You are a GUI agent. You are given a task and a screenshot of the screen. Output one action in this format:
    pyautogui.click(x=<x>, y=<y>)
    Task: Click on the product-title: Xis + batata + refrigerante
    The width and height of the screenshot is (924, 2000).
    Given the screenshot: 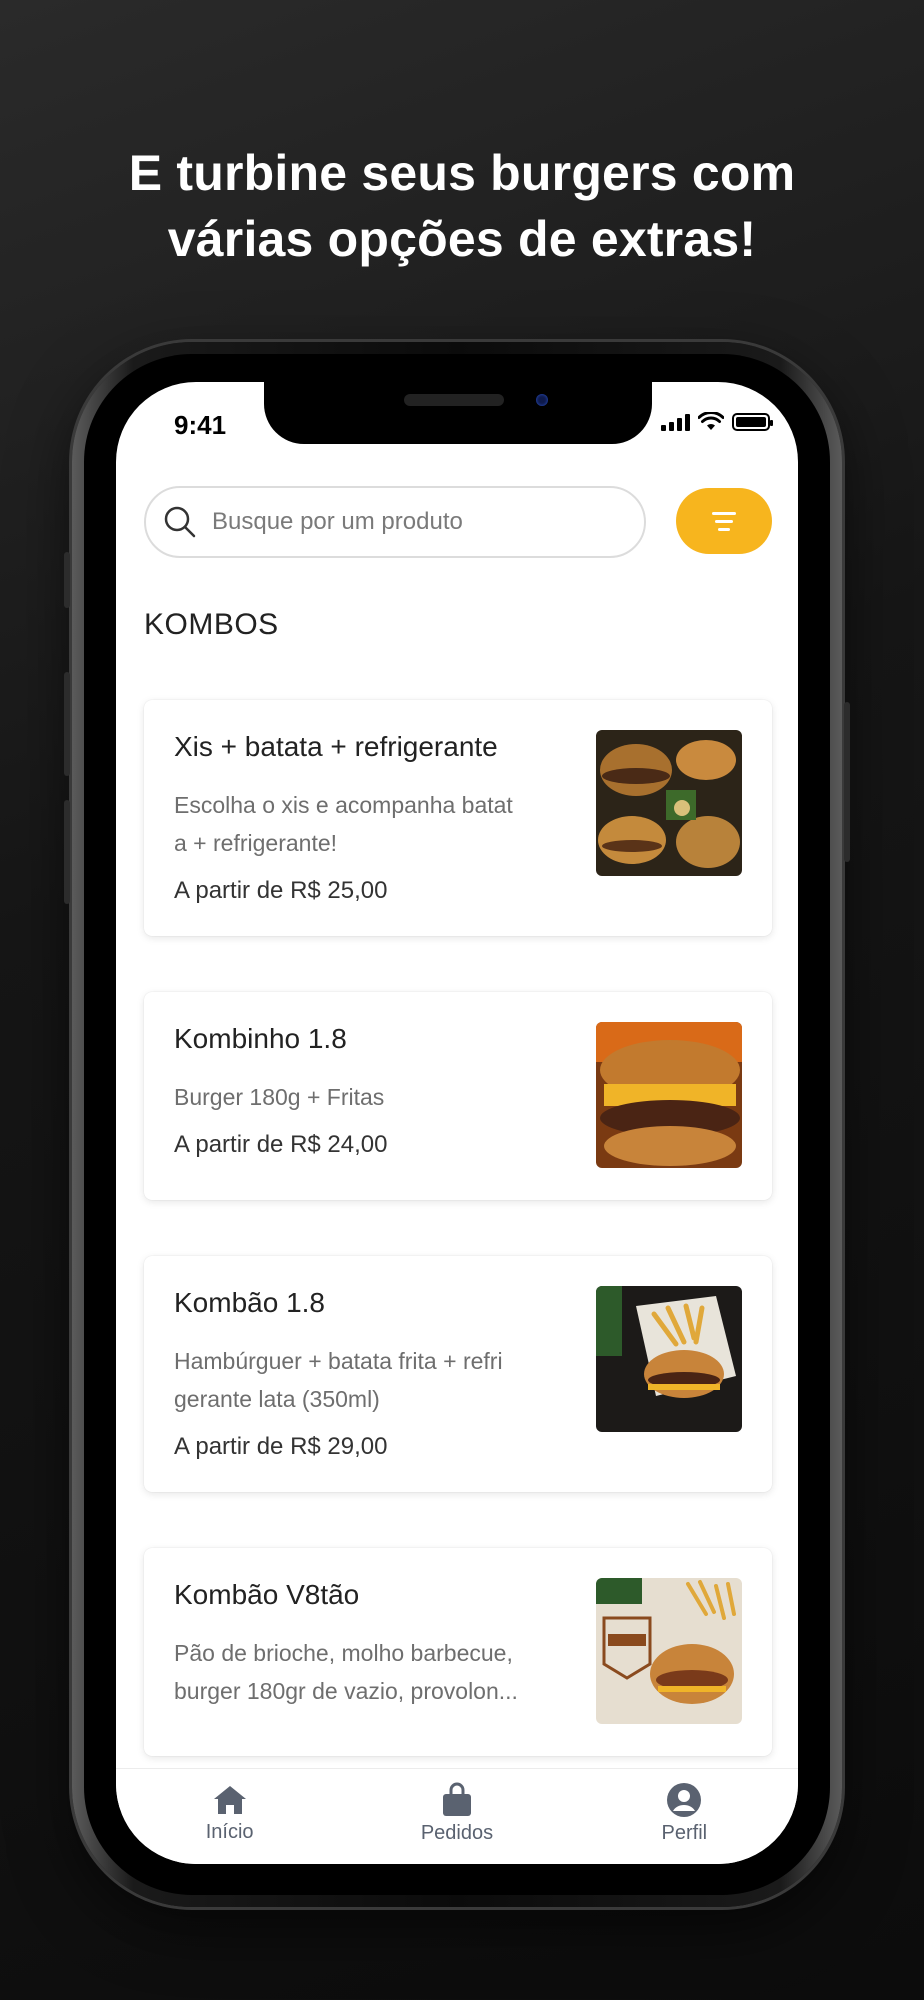 What is the action you would take?
    pyautogui.click(x=336, y=746)
    